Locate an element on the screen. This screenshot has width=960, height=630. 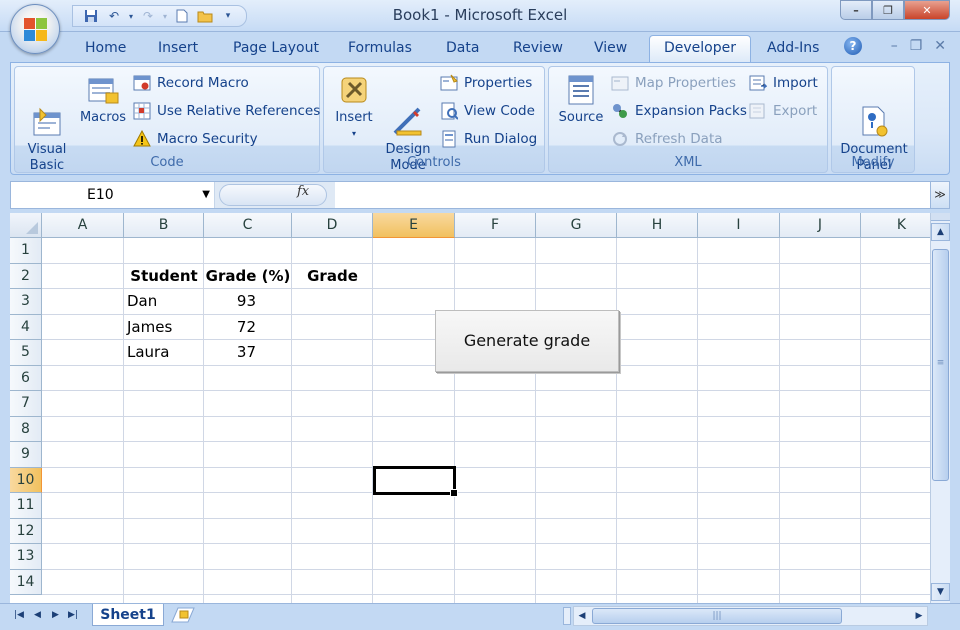
column-header-a: A is located at coordinates (83, 225).